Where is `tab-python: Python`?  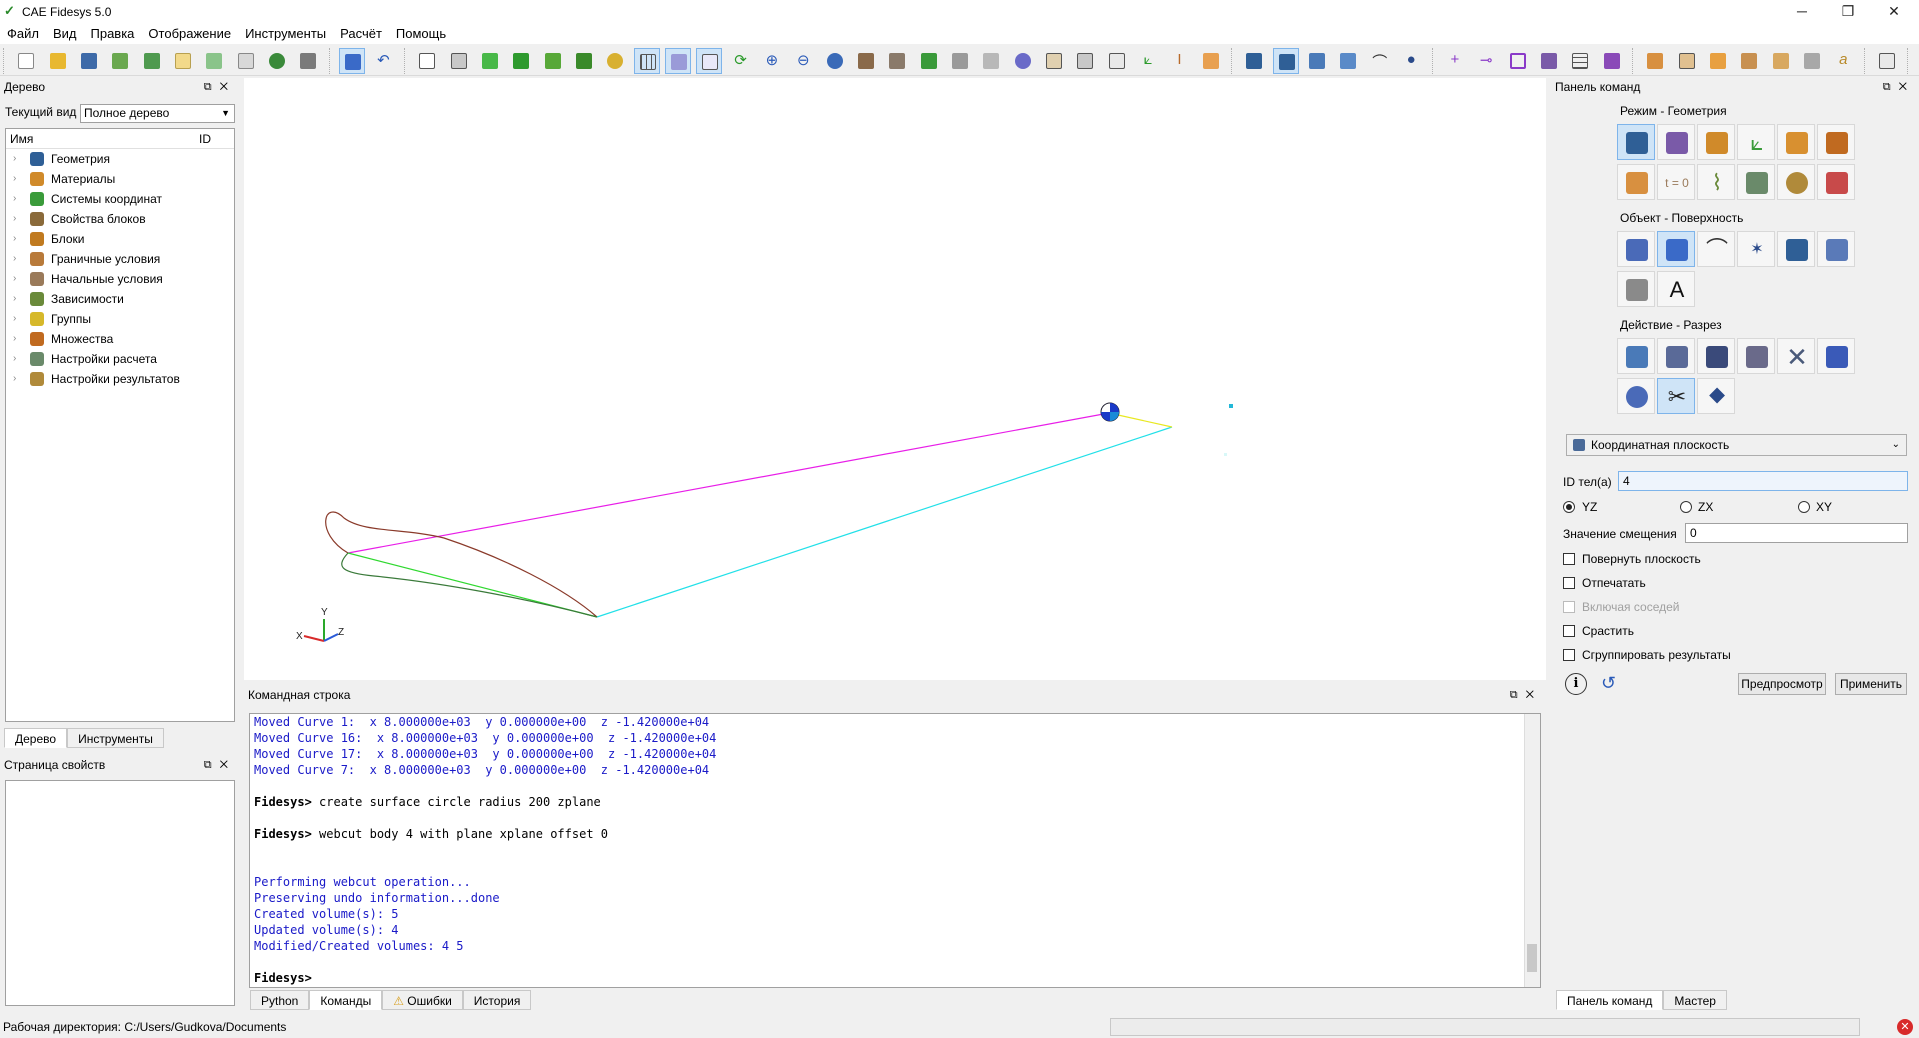
tab-python: Python is located at coordinates (280, 1000).